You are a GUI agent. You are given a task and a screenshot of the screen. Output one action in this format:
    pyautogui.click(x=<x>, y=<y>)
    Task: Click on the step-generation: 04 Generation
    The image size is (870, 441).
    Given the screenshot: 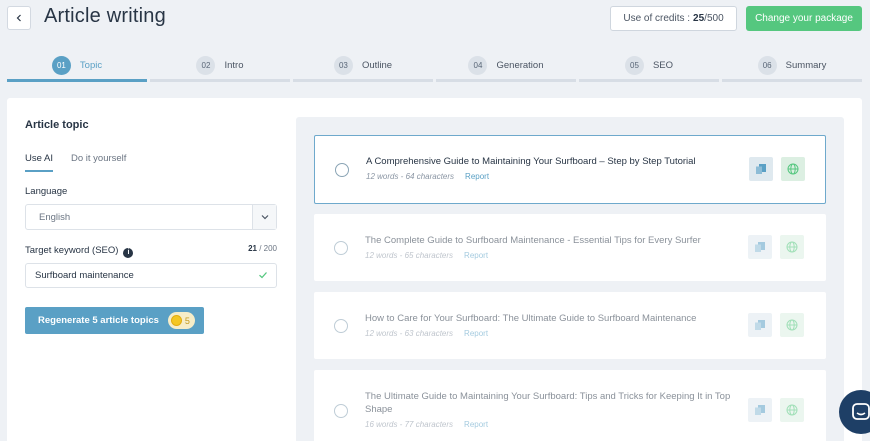 What is the action you would take?
    pyautogui.click(x=506, y=66)
    